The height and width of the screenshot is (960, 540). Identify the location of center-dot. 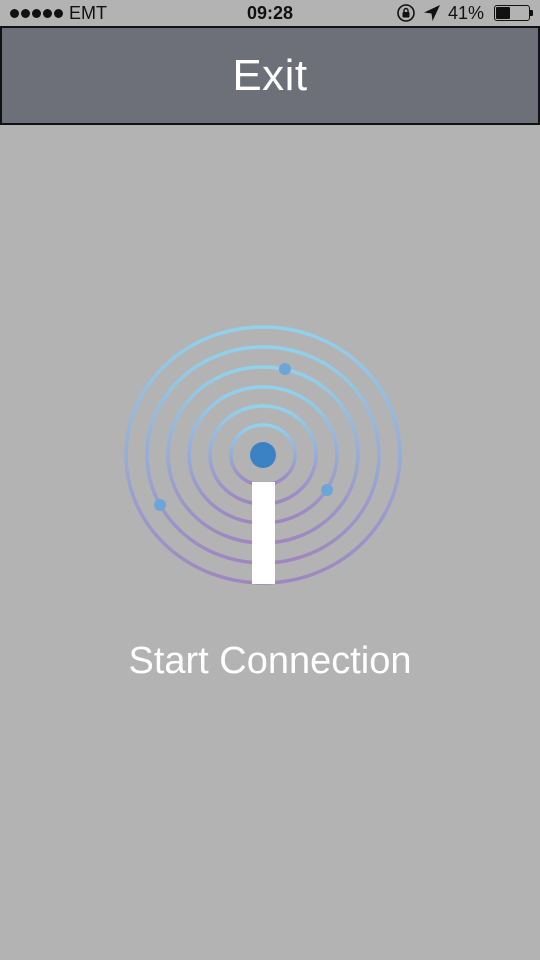
(263, 455).